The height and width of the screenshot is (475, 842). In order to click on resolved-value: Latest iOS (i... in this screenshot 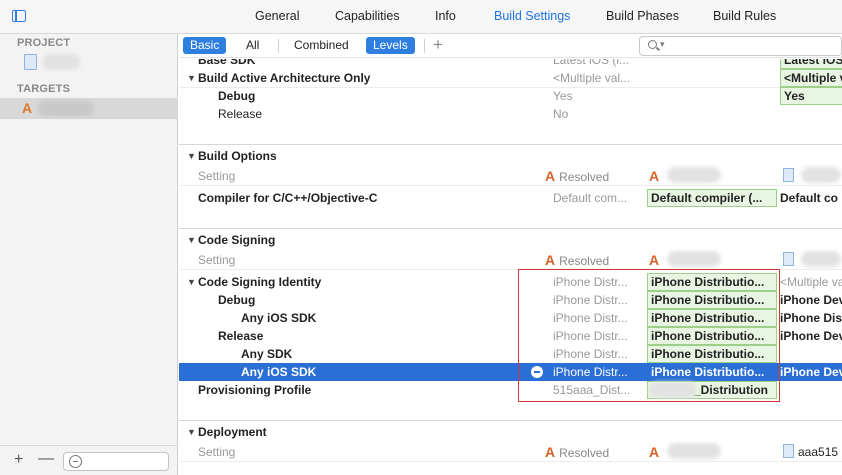, I will do `click(591, 63)`.